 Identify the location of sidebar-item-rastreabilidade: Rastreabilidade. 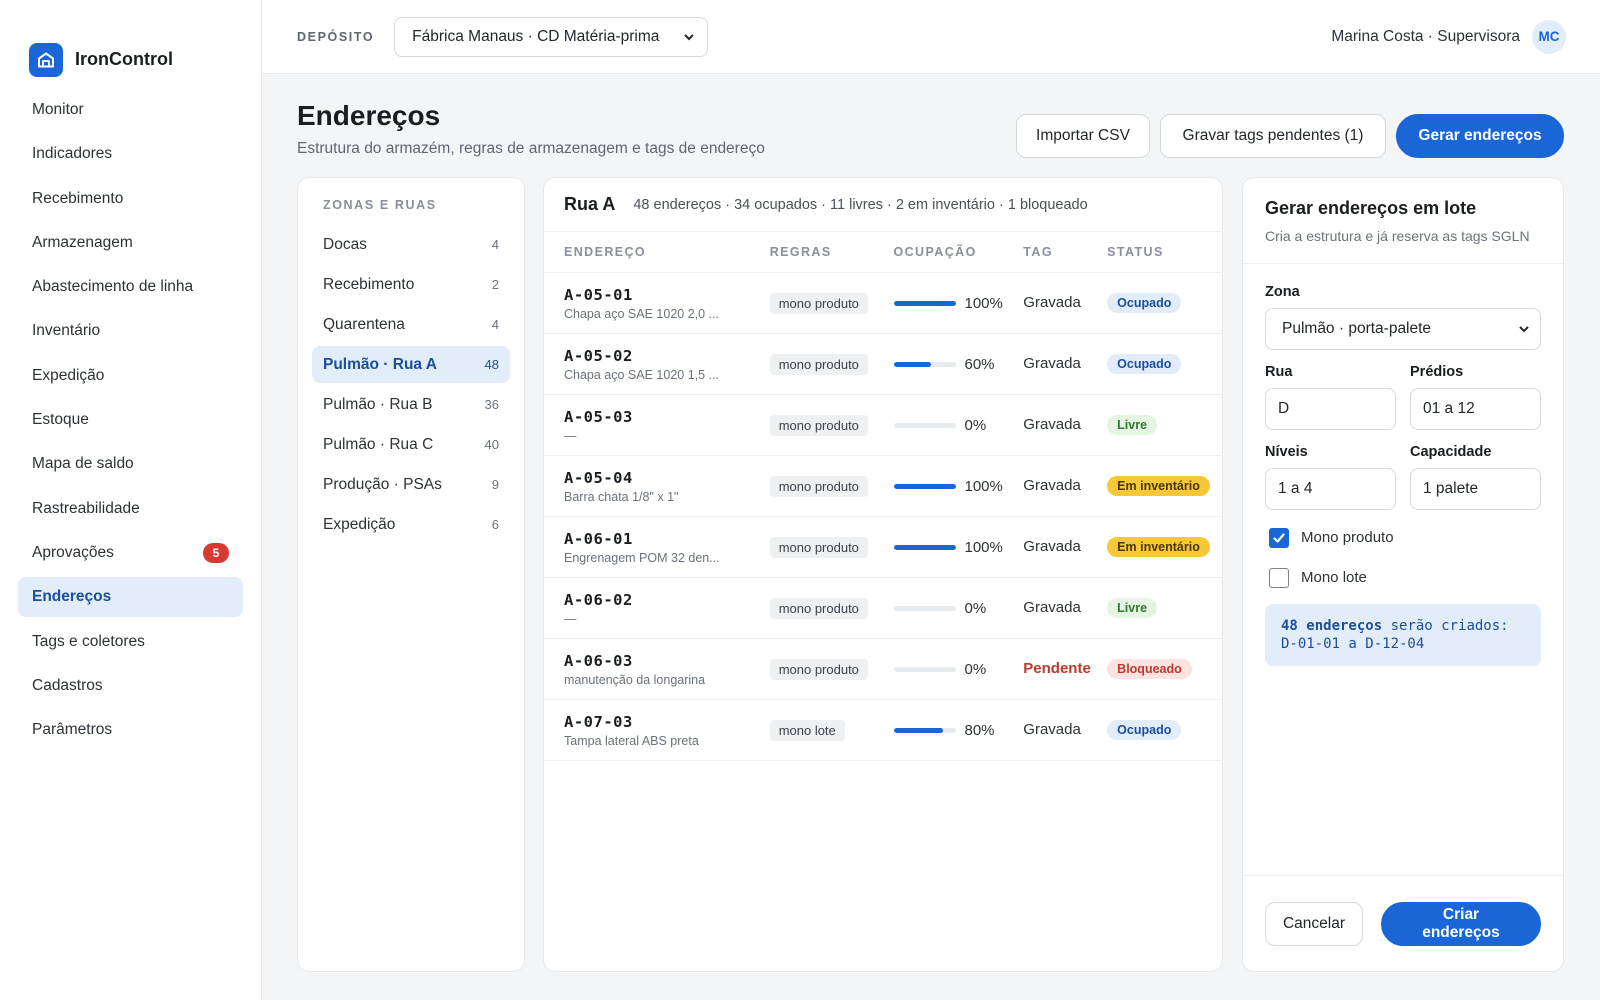
(130, 509).